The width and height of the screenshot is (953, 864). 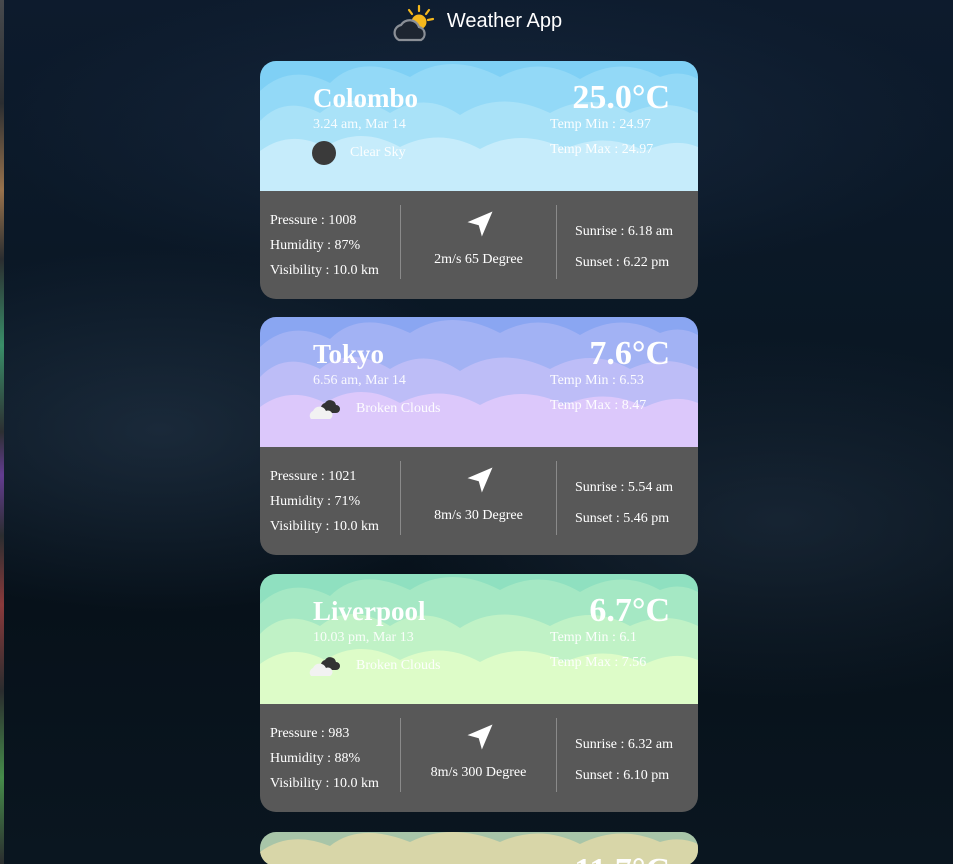 What do you see at coordinates (624, 487) in the screenshot?
I see `sunrise: Sunrise : 5.54 am` at bounding box center [624, 487].